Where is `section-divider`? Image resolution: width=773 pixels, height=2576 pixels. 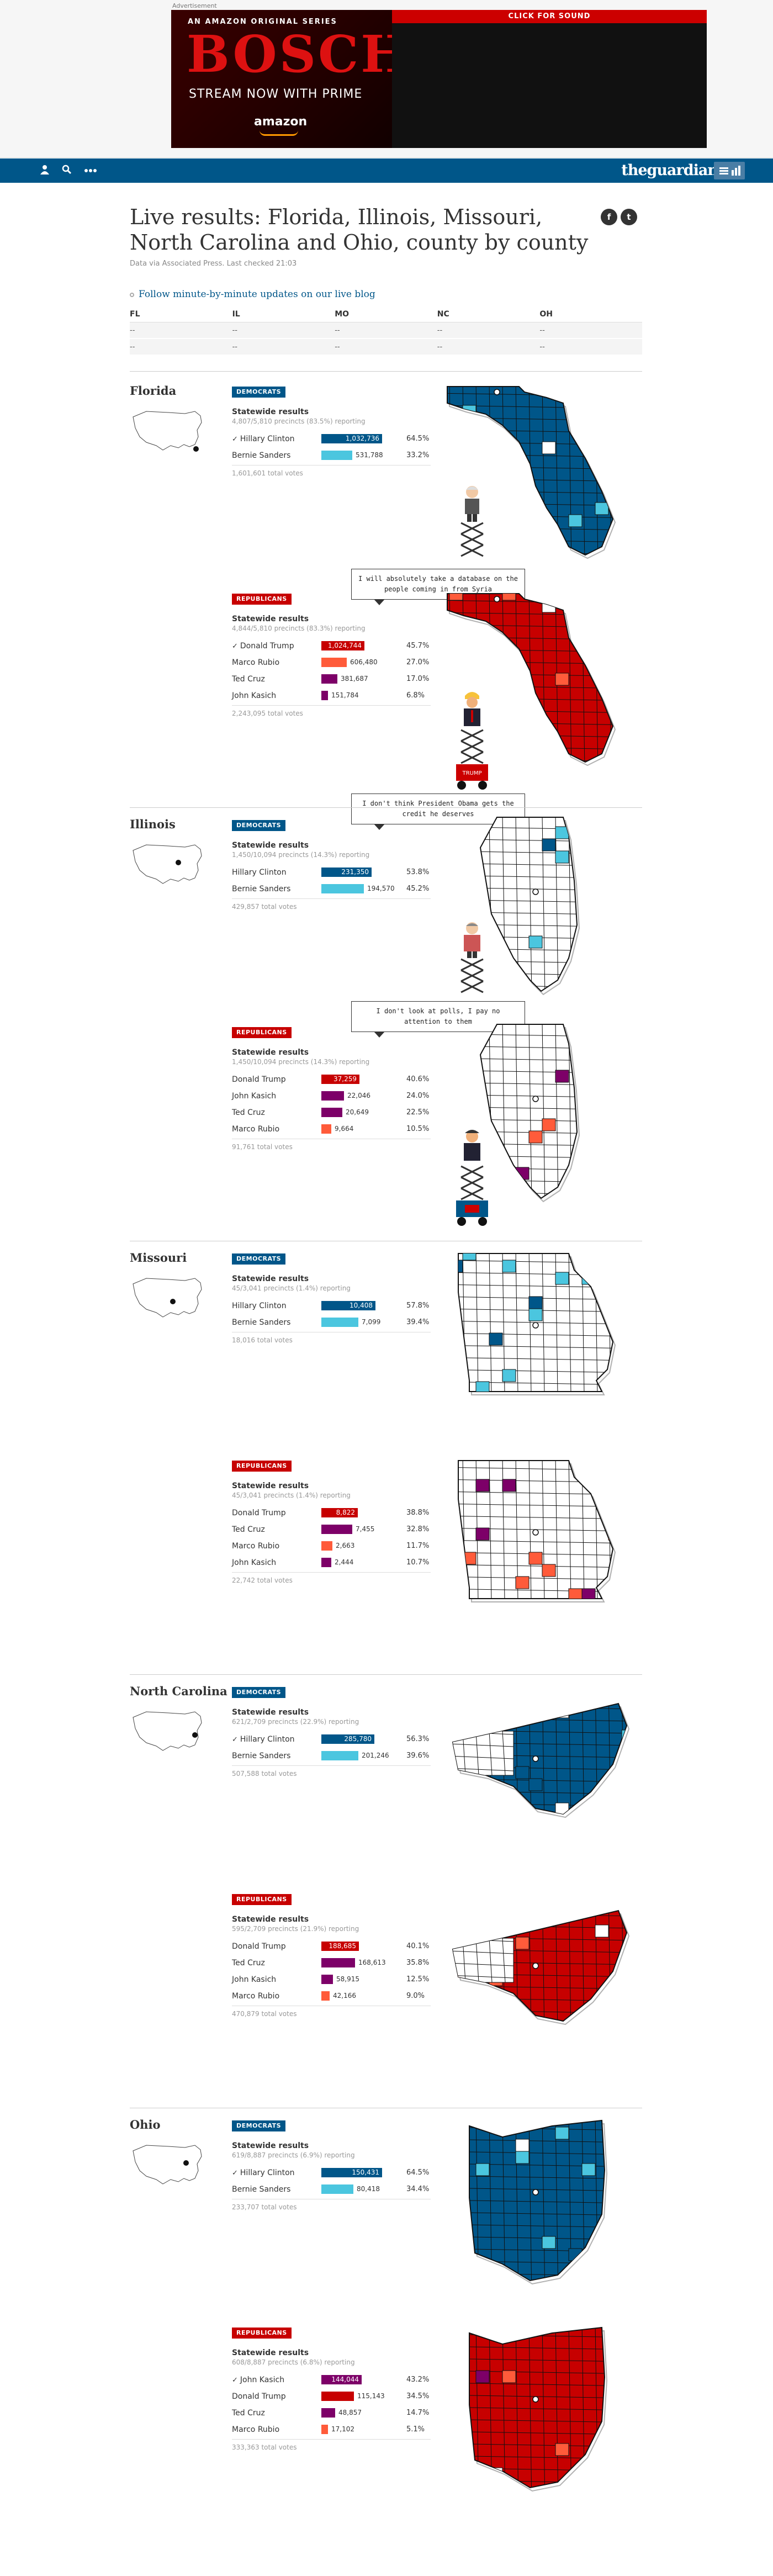
section-divider is located at coordinates (386, 371).